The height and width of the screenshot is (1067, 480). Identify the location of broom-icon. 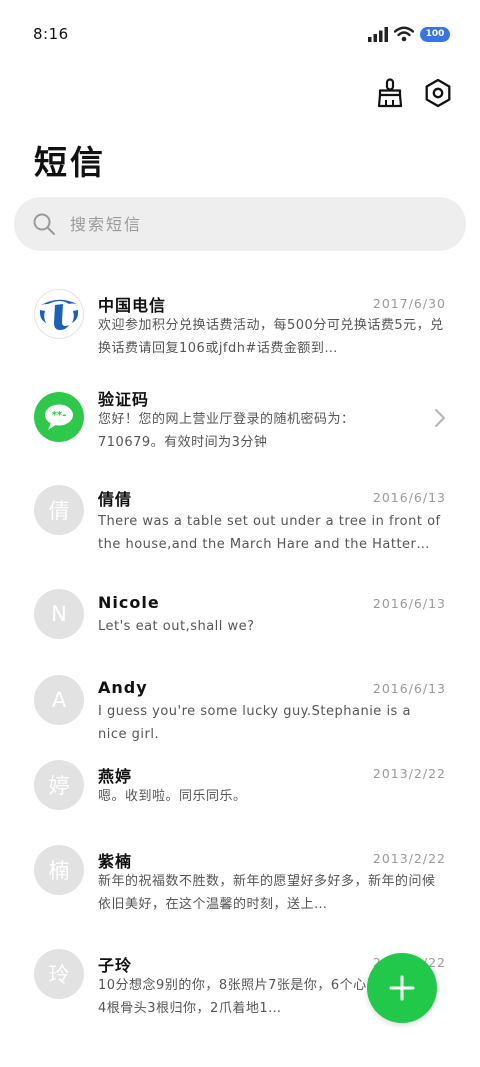
(390, 93).